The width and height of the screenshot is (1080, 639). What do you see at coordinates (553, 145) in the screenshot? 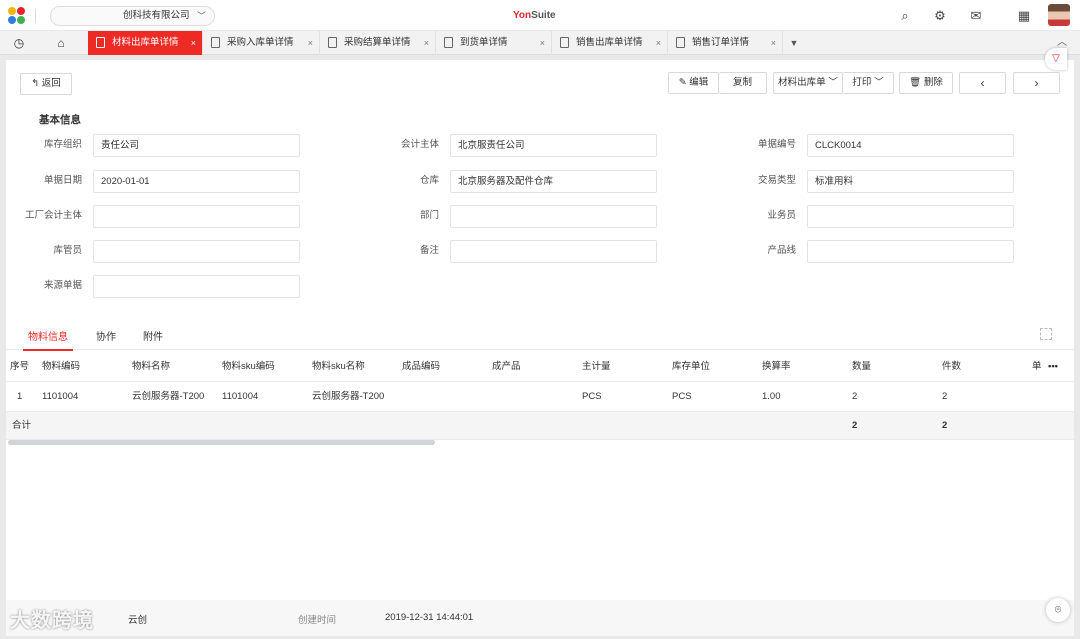
I see `accounting-entity-field: 北京服责任公司` at bounding box center [553, 145].